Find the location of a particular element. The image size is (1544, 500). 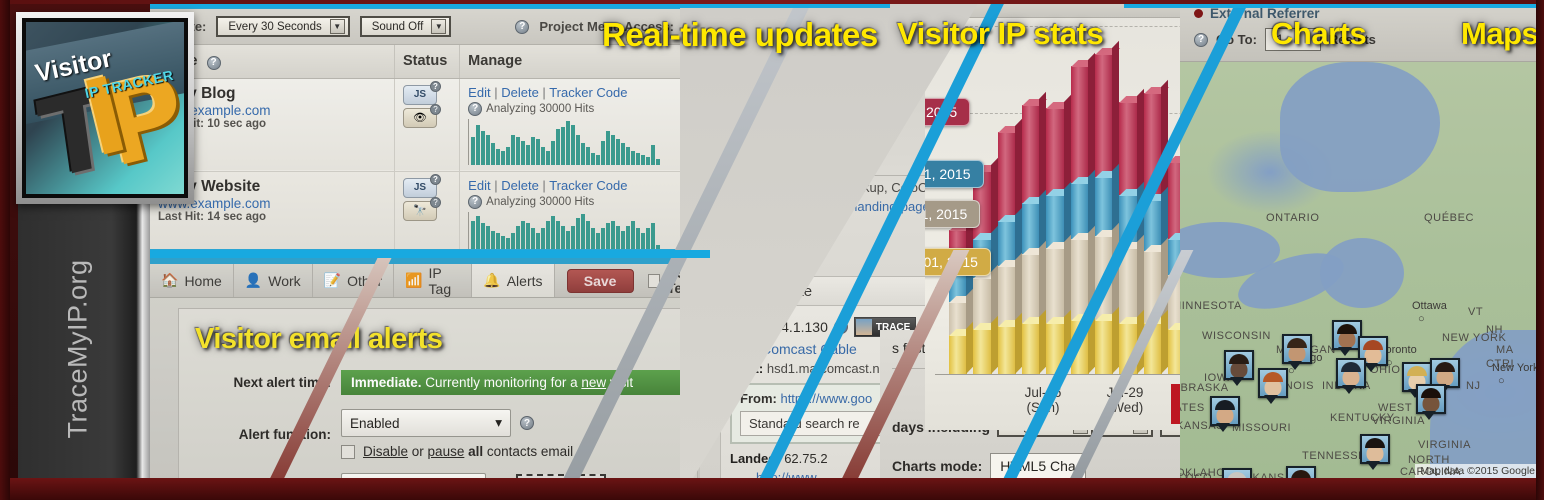

sidebar-item-alerts: 🔔 Alerts is located at coordinates (513, 280).